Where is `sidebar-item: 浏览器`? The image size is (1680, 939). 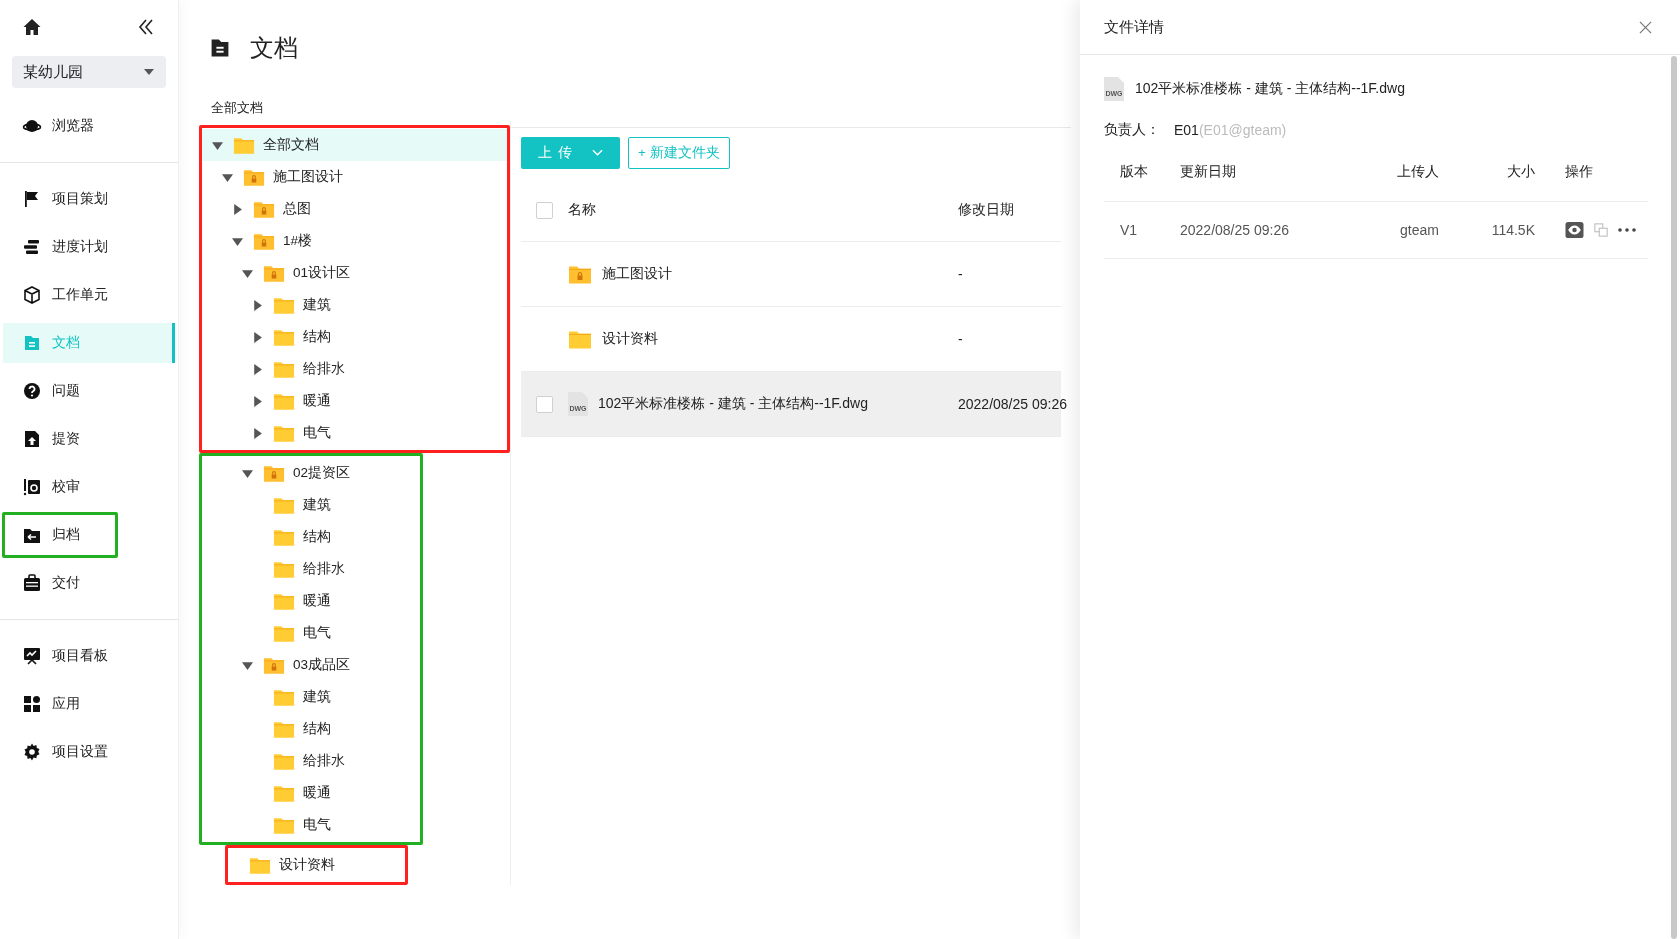
sidebar-item: 浏览器 is located at coordinates (89, 126).